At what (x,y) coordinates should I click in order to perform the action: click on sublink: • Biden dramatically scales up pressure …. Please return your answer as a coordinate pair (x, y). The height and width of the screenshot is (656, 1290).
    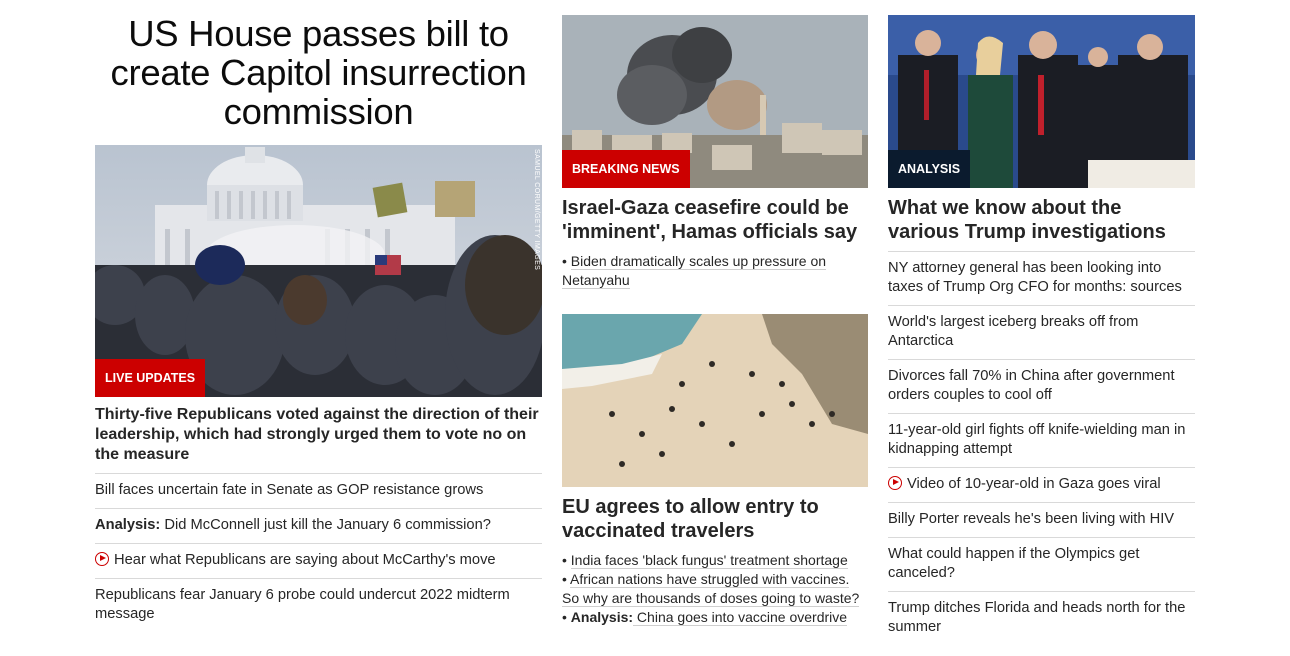
    Looking at the image, I should click on (715, 271).